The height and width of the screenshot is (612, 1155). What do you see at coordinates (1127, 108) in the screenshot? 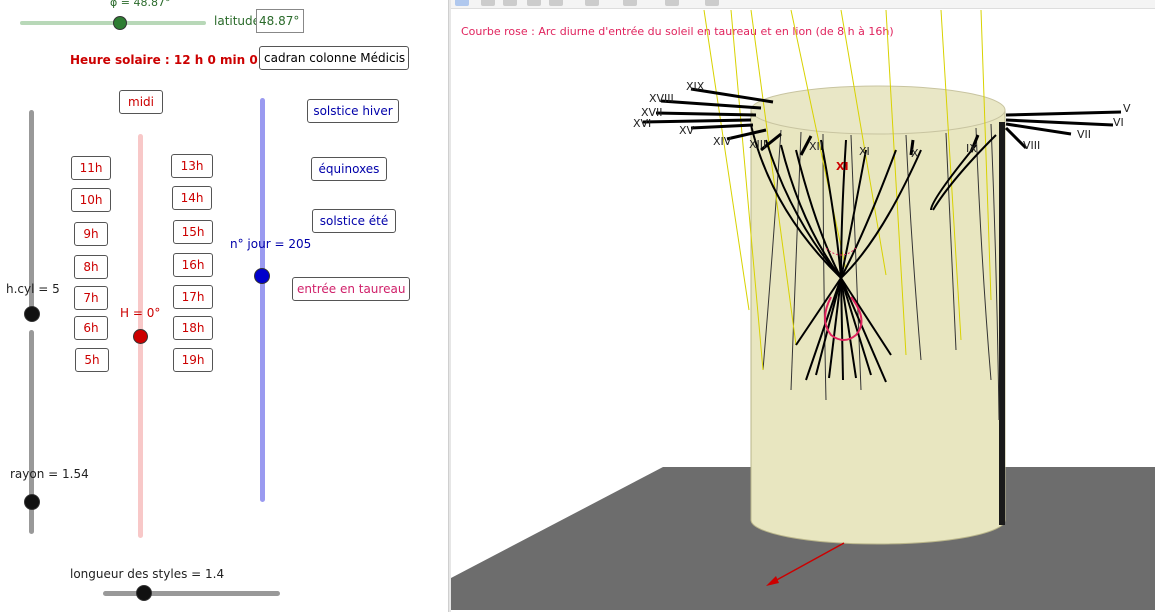
I see `roman-label-right-v: V` at bounding box center [1127, 108].